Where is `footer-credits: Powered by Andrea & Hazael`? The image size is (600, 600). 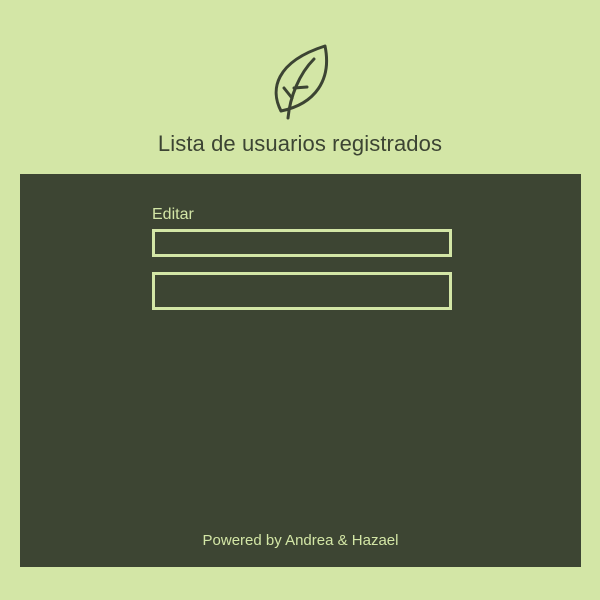
footer-credits: Powered by Andrea & Hazael is located at coordinates (300, 540).